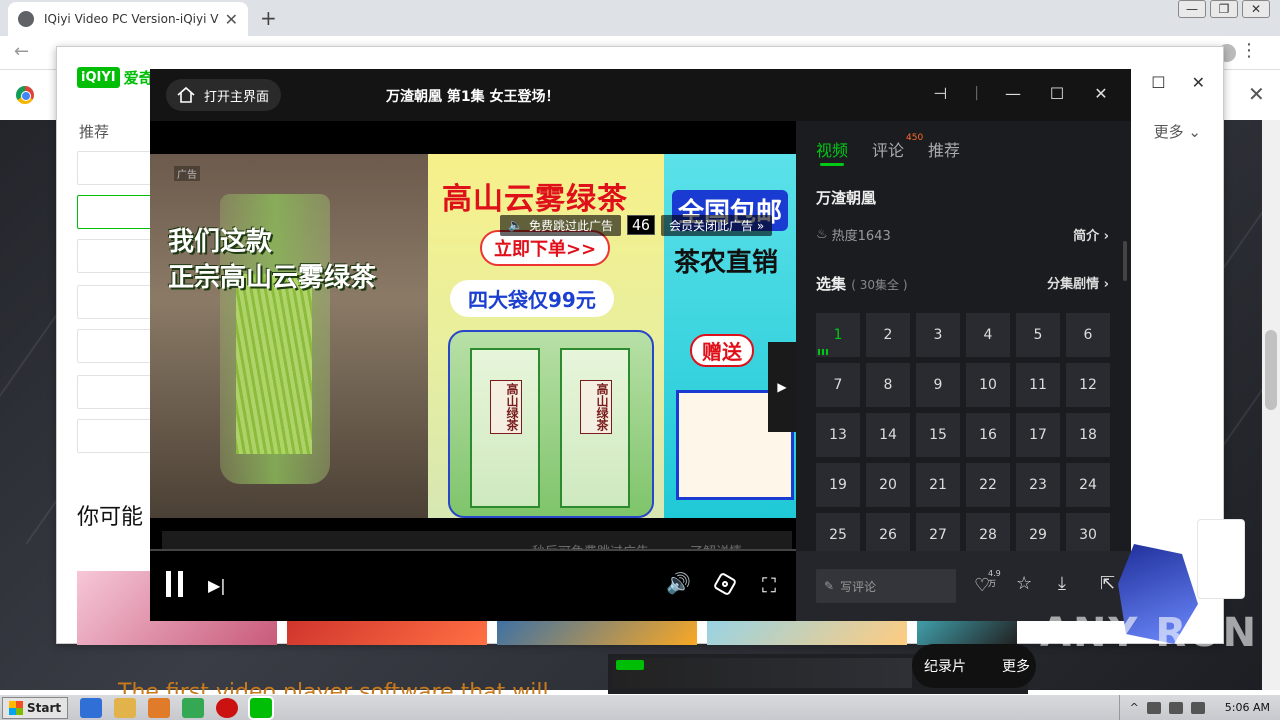 The width and height of the screenshot is (1280, 720). What do you see at coordinates (782, 387) in the screenshot?
I see `panel-toggle-button: ▶` at bounding box center [782, 387].